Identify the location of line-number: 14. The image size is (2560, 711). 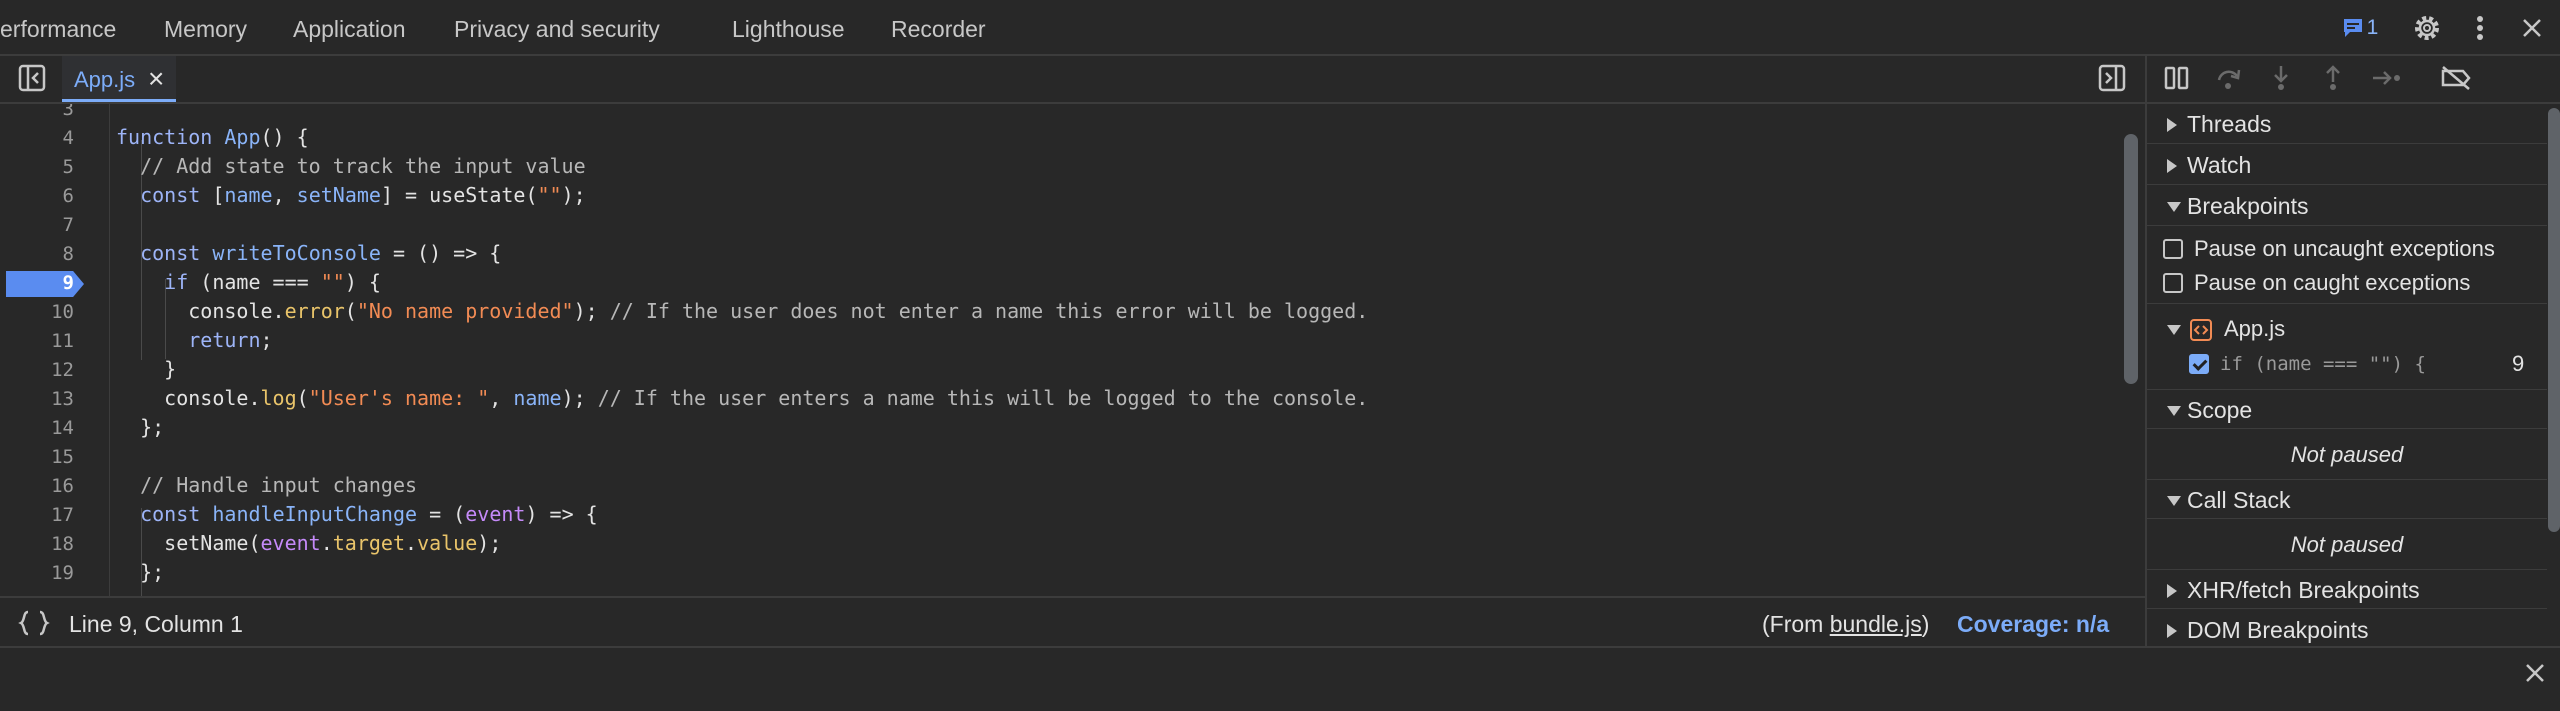
(37, 428).